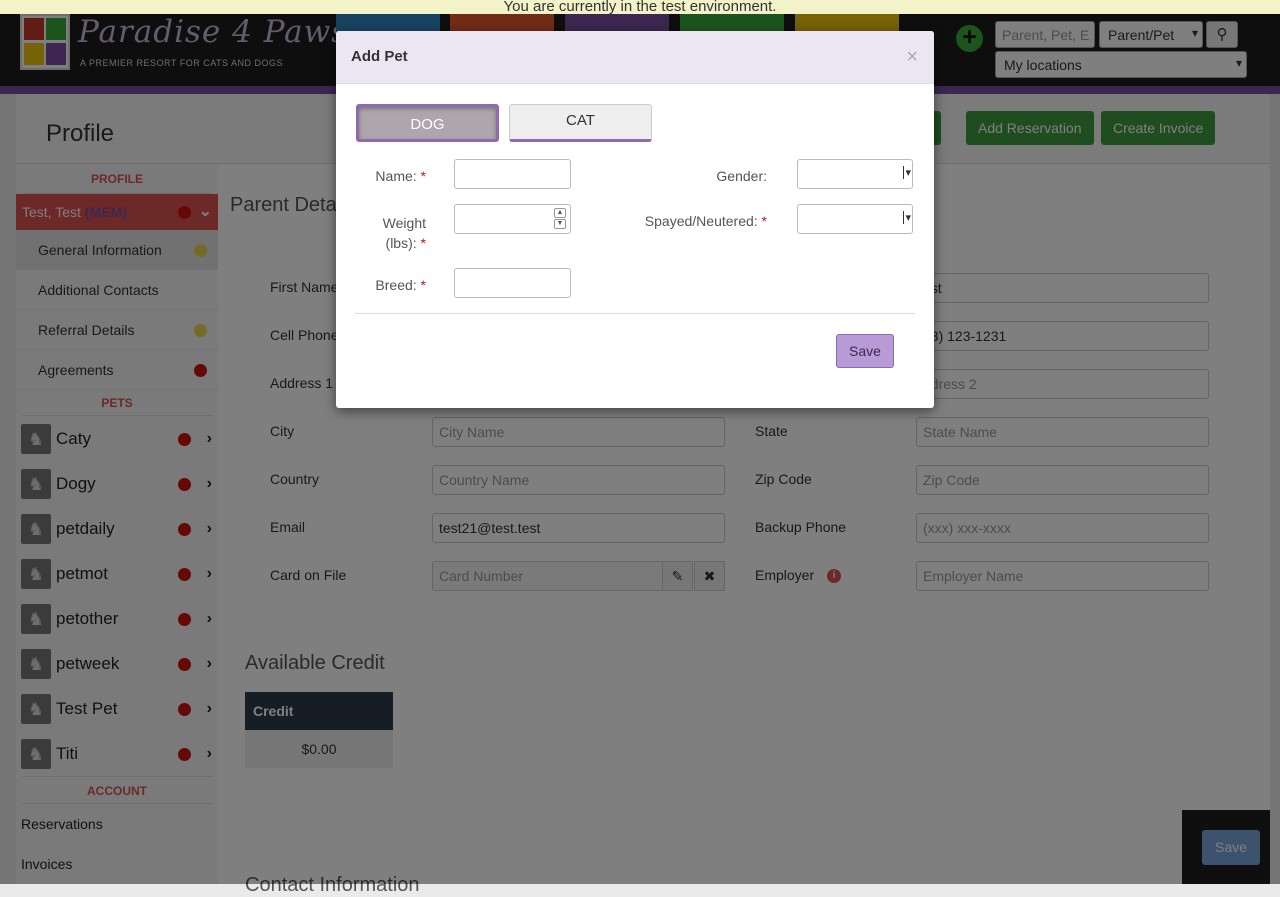  I want to click on gender-select, so click(855, 174).